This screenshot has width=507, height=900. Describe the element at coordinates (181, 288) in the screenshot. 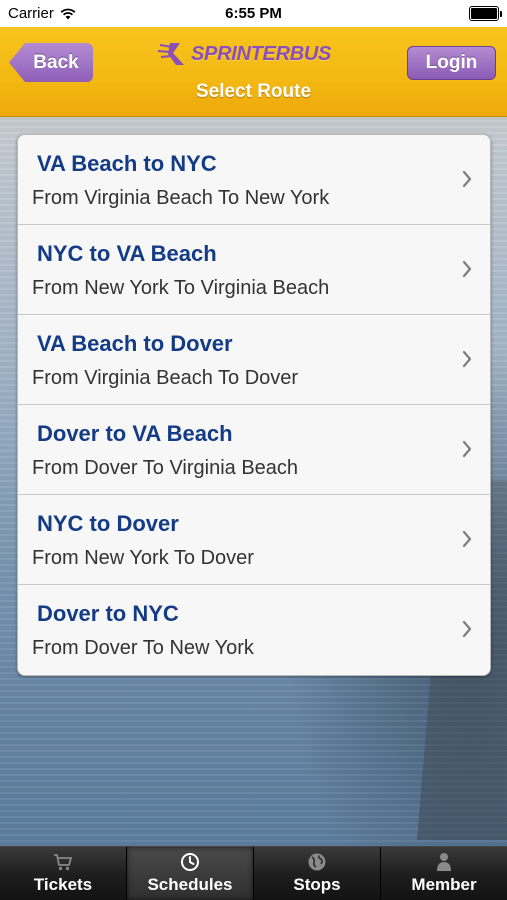

I see `route-subtitle: From New York To Virginia Beach` at that location.